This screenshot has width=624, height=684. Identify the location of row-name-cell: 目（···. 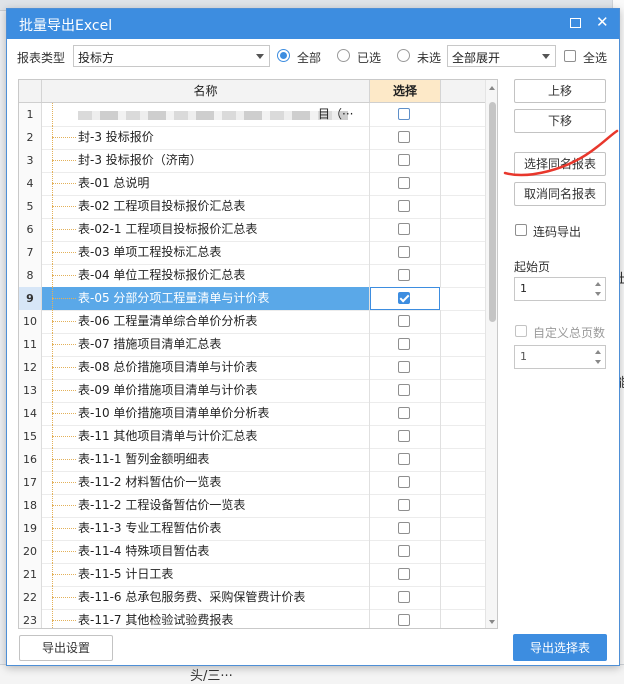
(206, 114).